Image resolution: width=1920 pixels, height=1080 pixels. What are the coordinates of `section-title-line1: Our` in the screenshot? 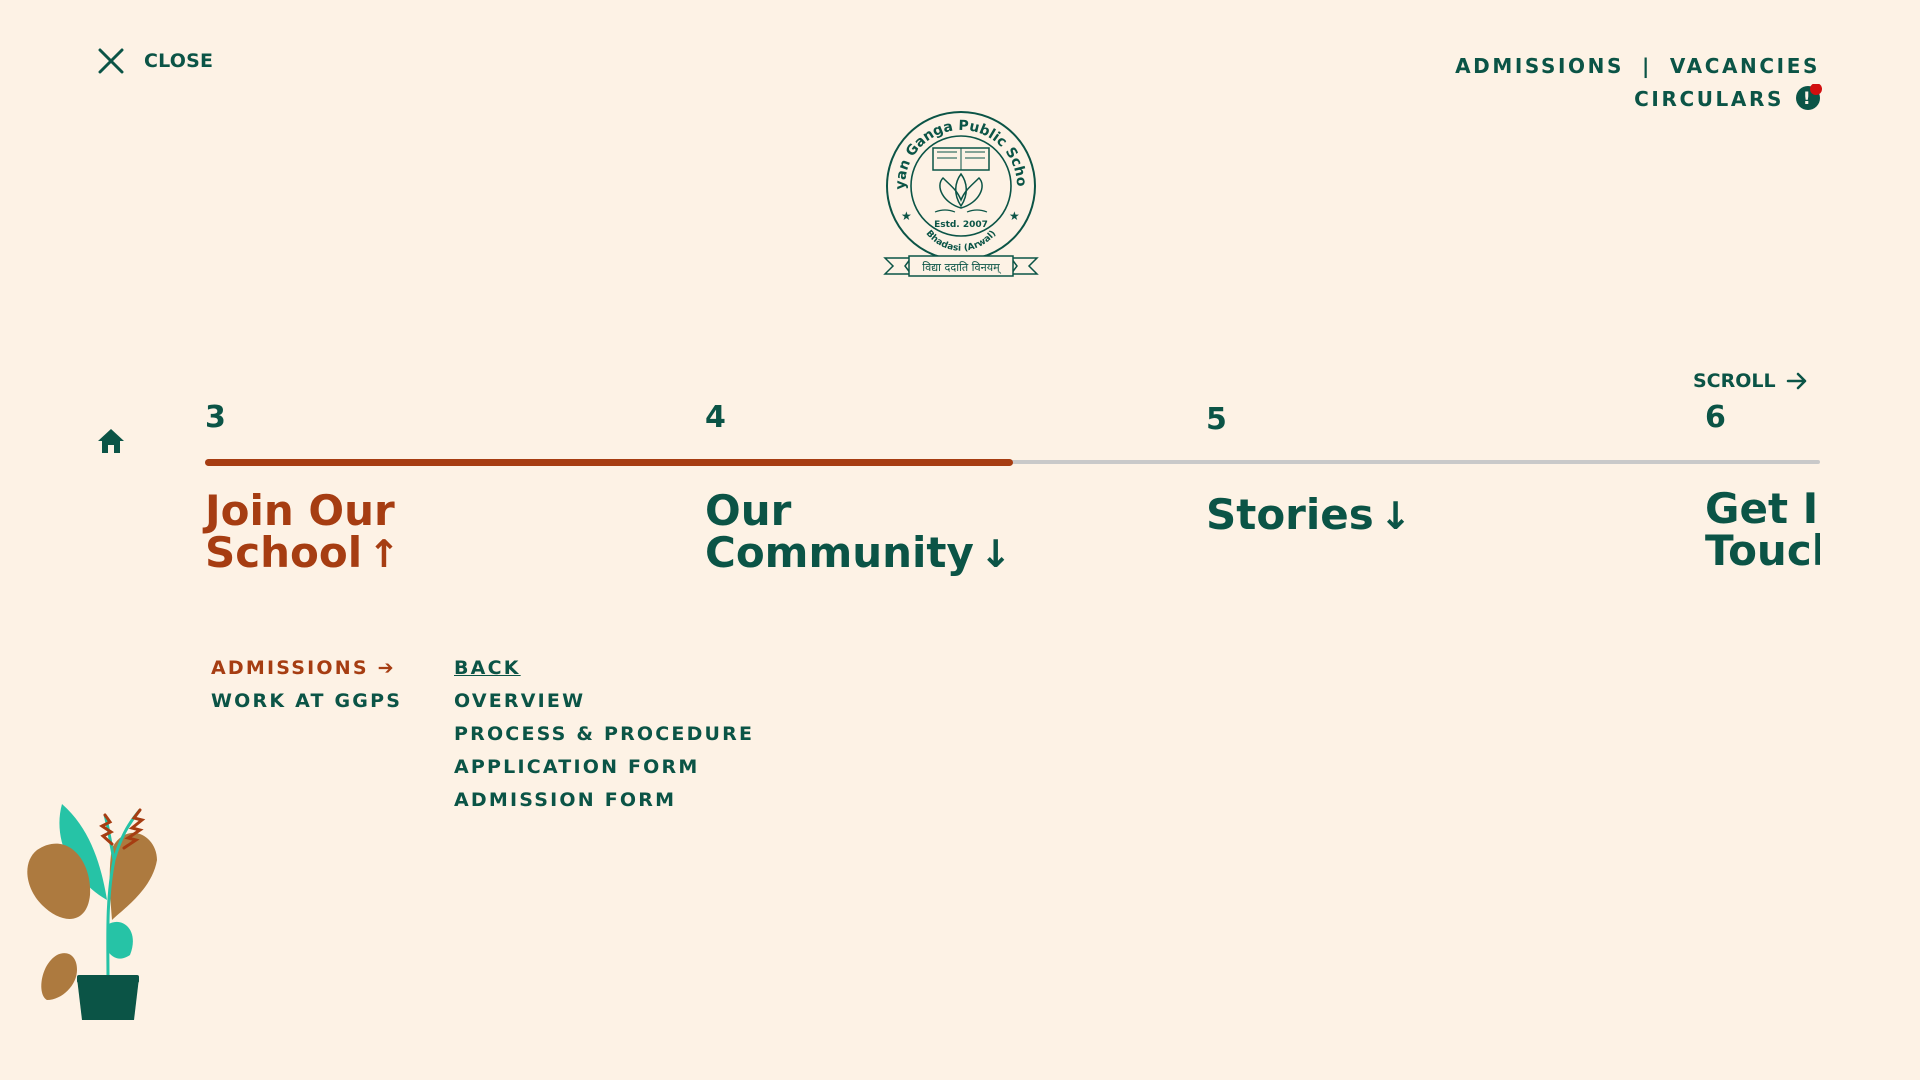 It's located at (748, 510).